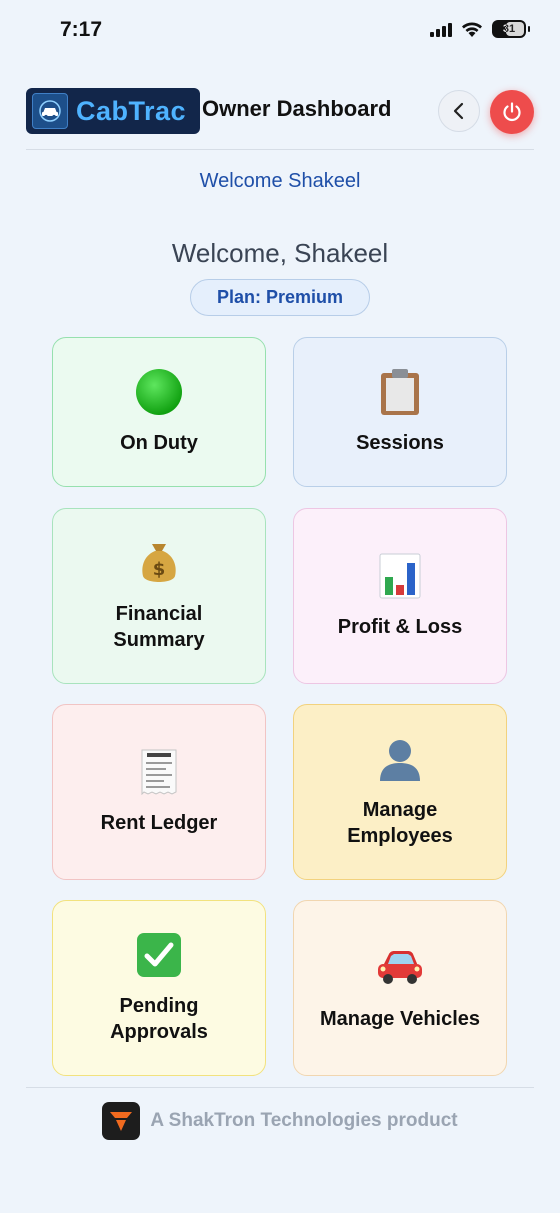  Describe the element at coordinates (400, 792) in the screenshot. I see `tile-manage-employees: Manage Employees` at that location.